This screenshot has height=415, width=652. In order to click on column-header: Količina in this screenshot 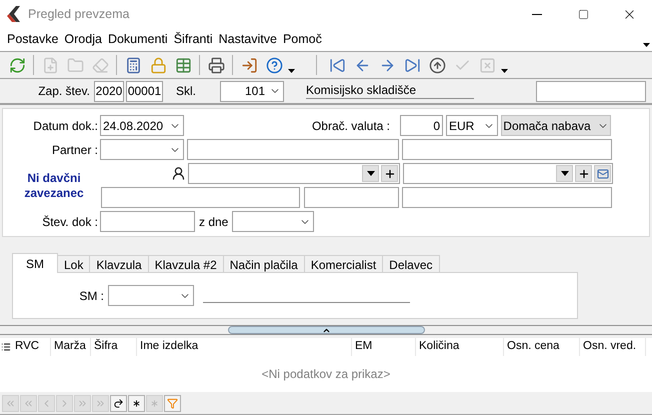, I will do `click(460, 347)`.